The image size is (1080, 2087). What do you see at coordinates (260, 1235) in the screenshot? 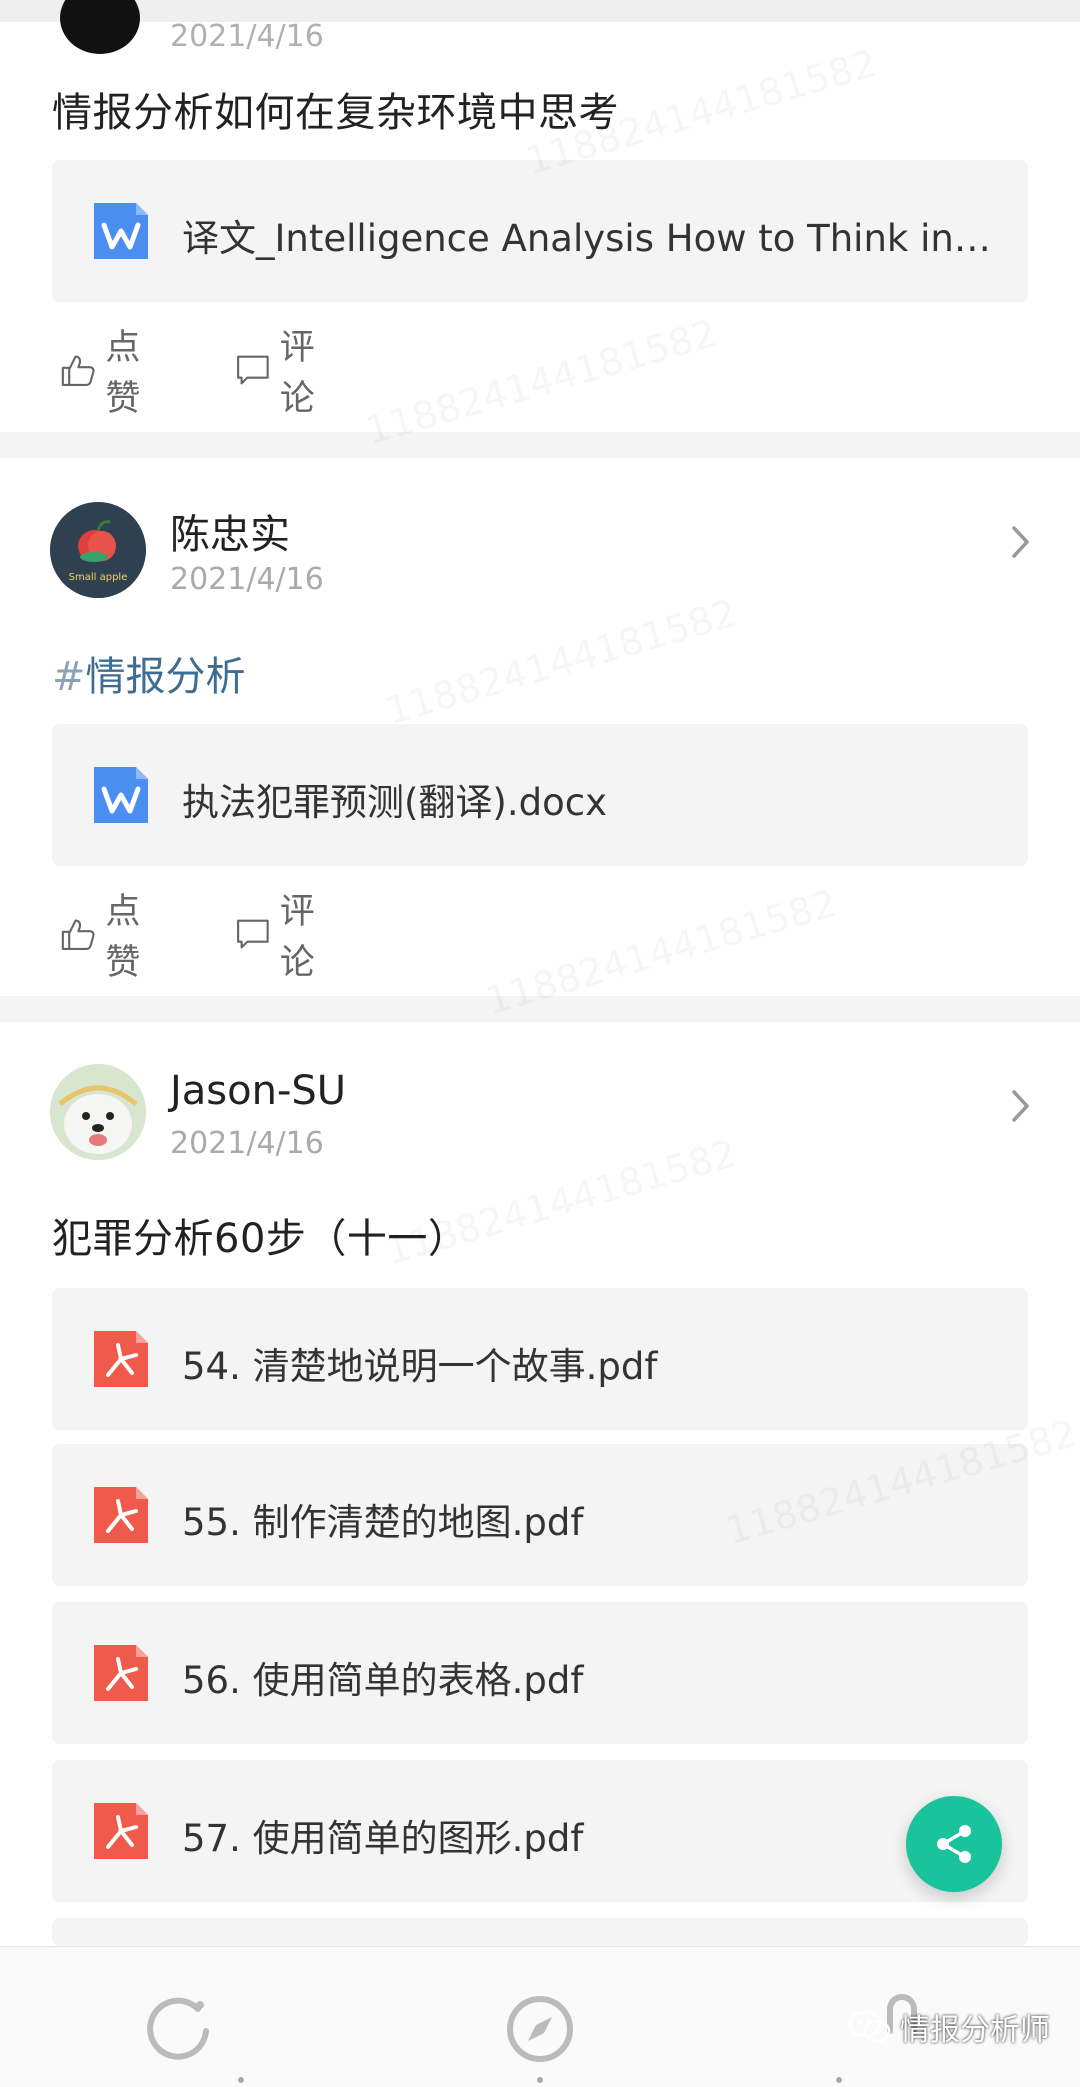
I see `post-title: 犯罪分析60步（十一）` at bounding box center [260, 1235].